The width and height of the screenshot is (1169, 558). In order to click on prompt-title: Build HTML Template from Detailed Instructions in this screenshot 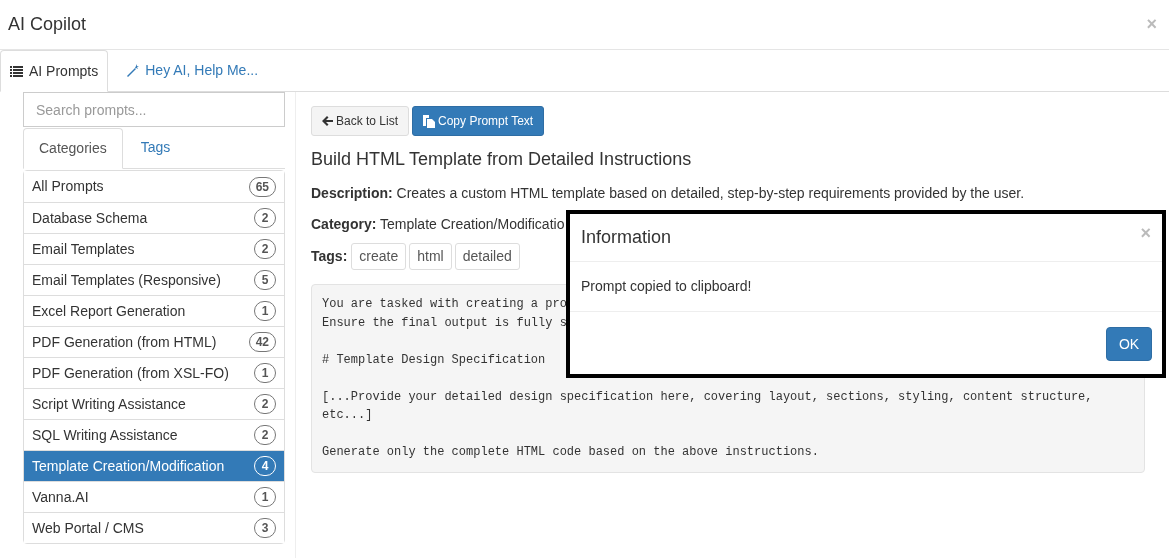, I will do `click(502, 159)`.